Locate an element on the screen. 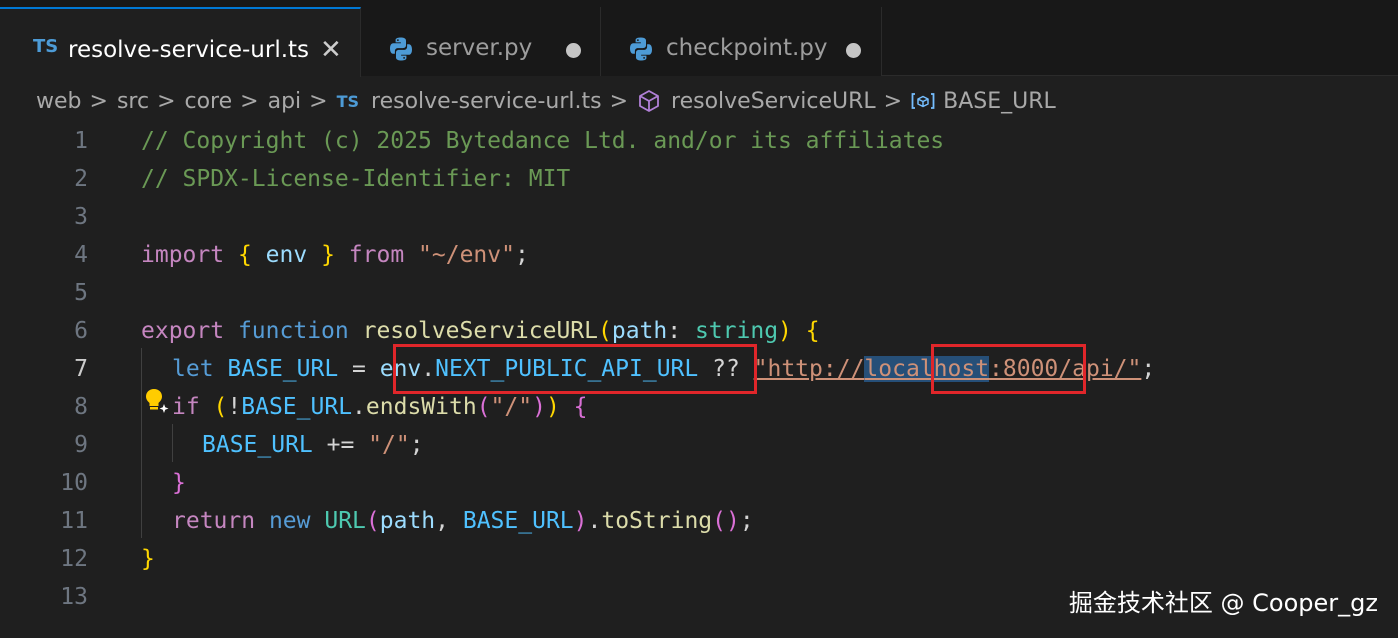 This screenshot has width=1398, height=638. tab-checkpoint-py: checkpoint.py is located at coordinates (741, 41).